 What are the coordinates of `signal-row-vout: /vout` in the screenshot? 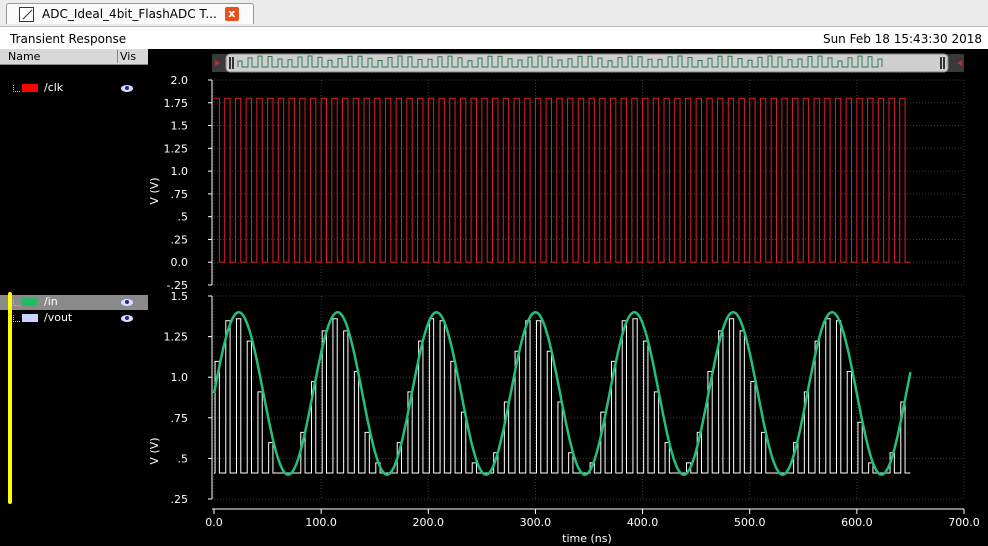 It's located at (74, 318).